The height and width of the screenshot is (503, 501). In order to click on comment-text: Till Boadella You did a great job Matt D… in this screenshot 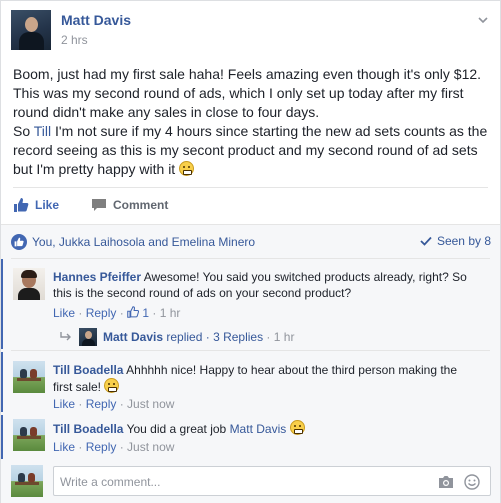, I will do `click(263, 428)`.